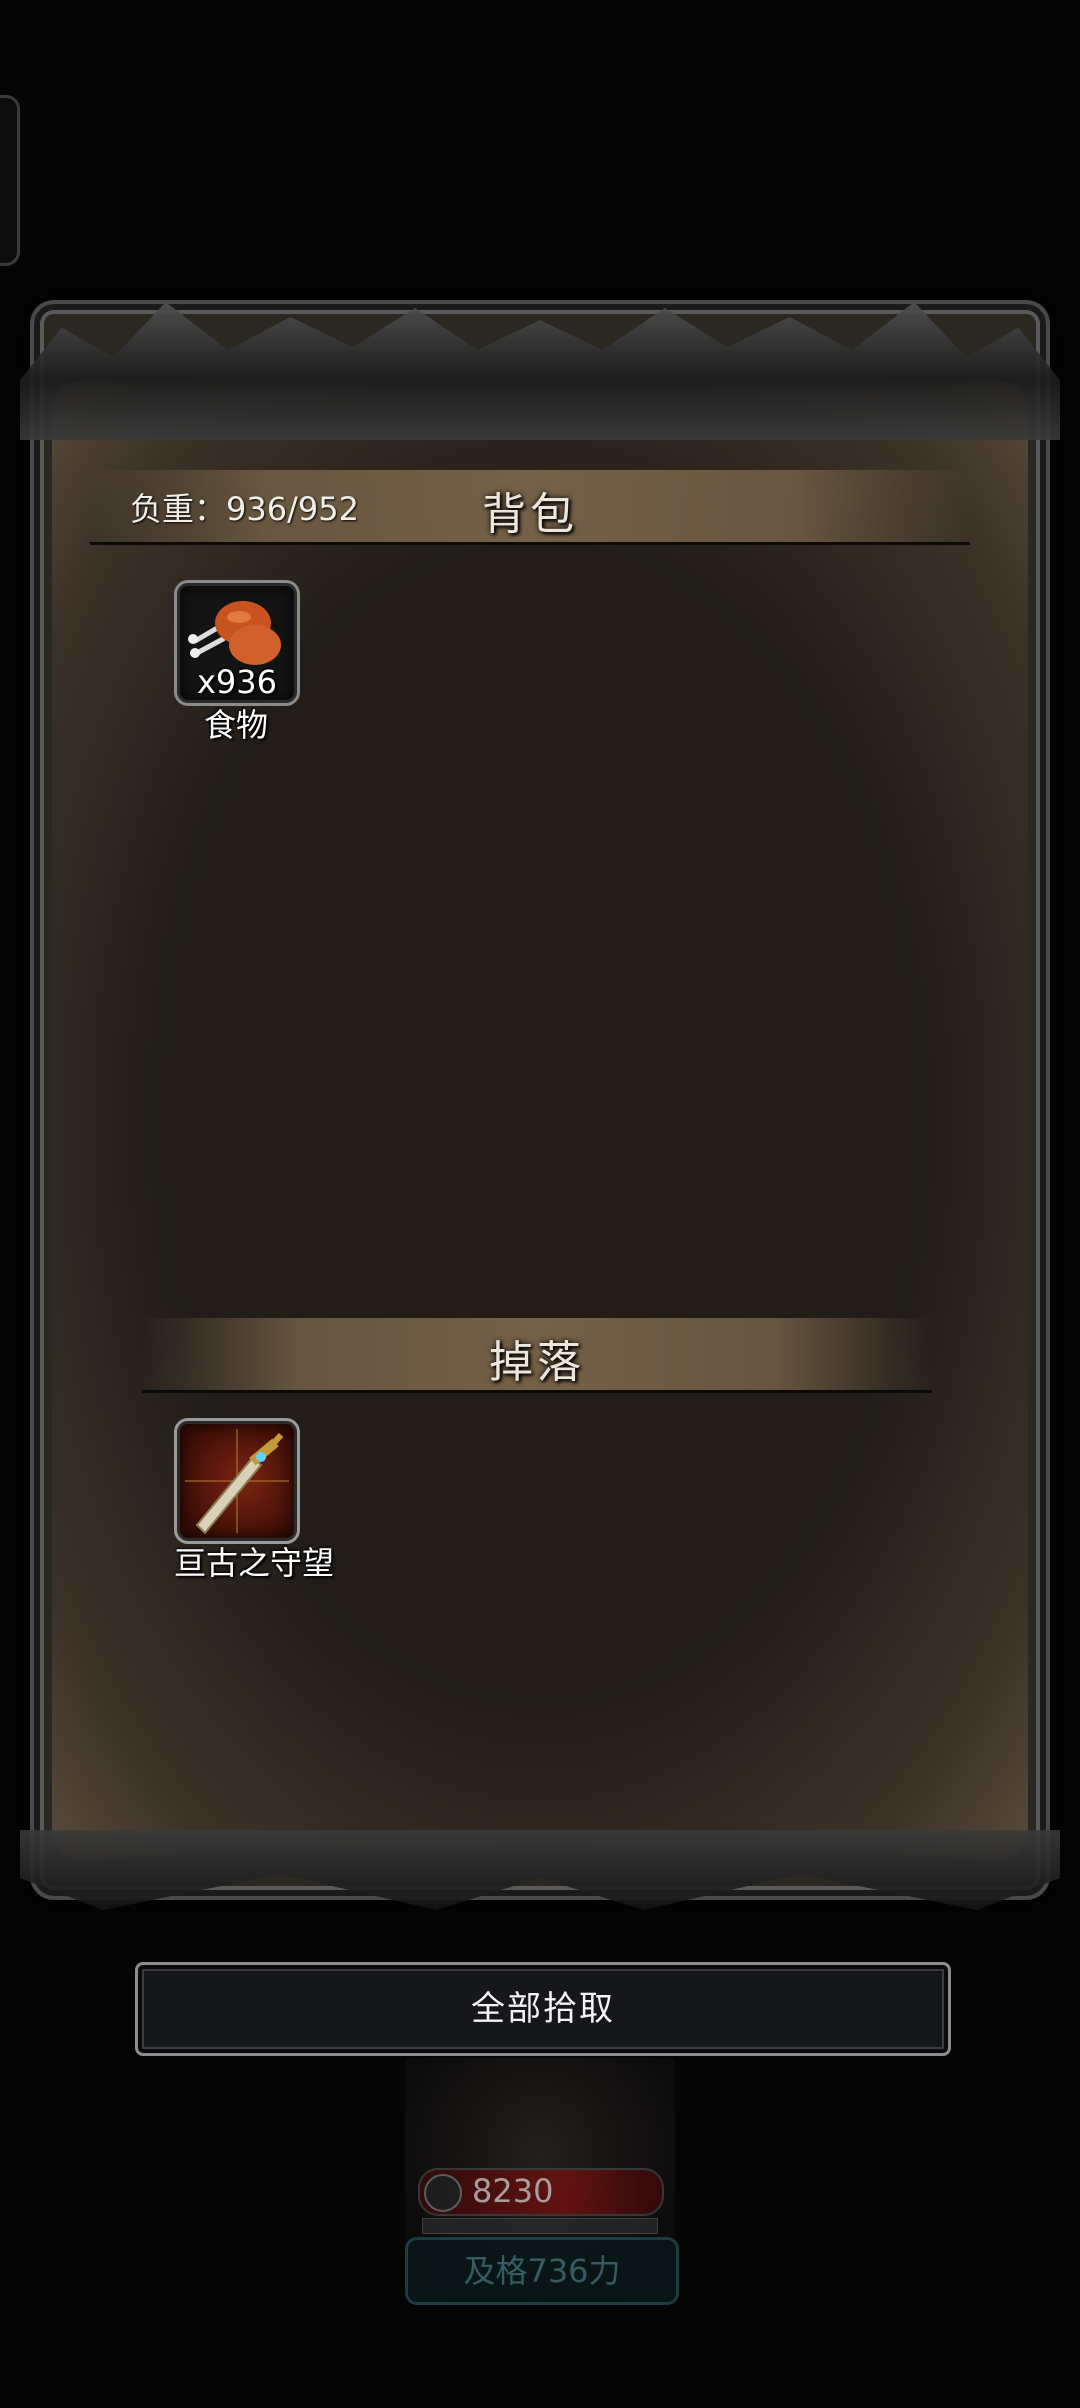 The height and width of the screenshot is (2408, 1080). I want to click on item-slot: x936, so click(237, 643).